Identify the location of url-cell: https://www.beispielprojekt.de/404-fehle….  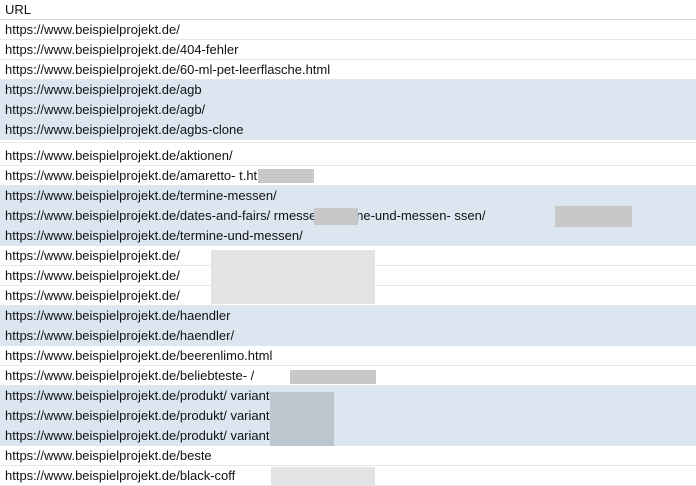
(348, 50).